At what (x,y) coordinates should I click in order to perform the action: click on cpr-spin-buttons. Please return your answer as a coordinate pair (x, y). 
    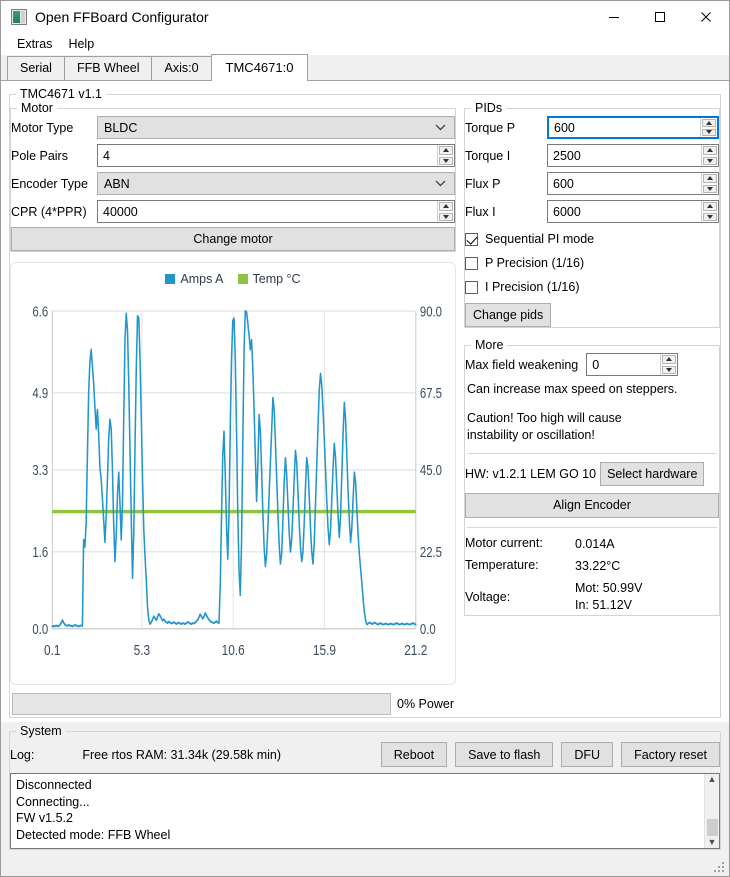
    Looking at the image, I should click on (445, 211).